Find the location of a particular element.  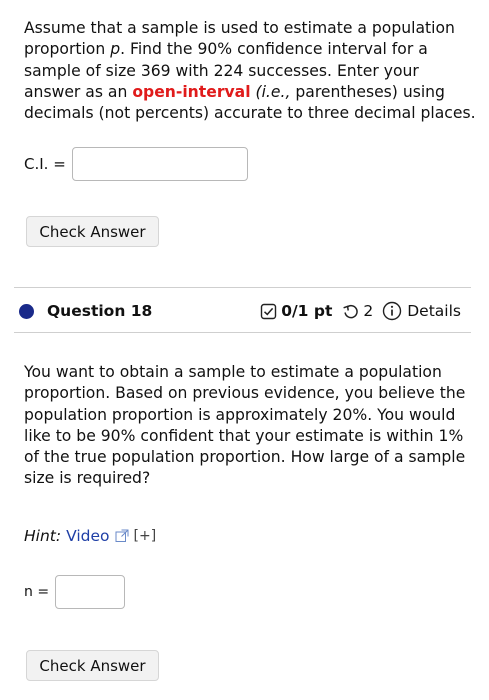

hint-row: Hint: Video [+] is located at coordinates (90, 536).